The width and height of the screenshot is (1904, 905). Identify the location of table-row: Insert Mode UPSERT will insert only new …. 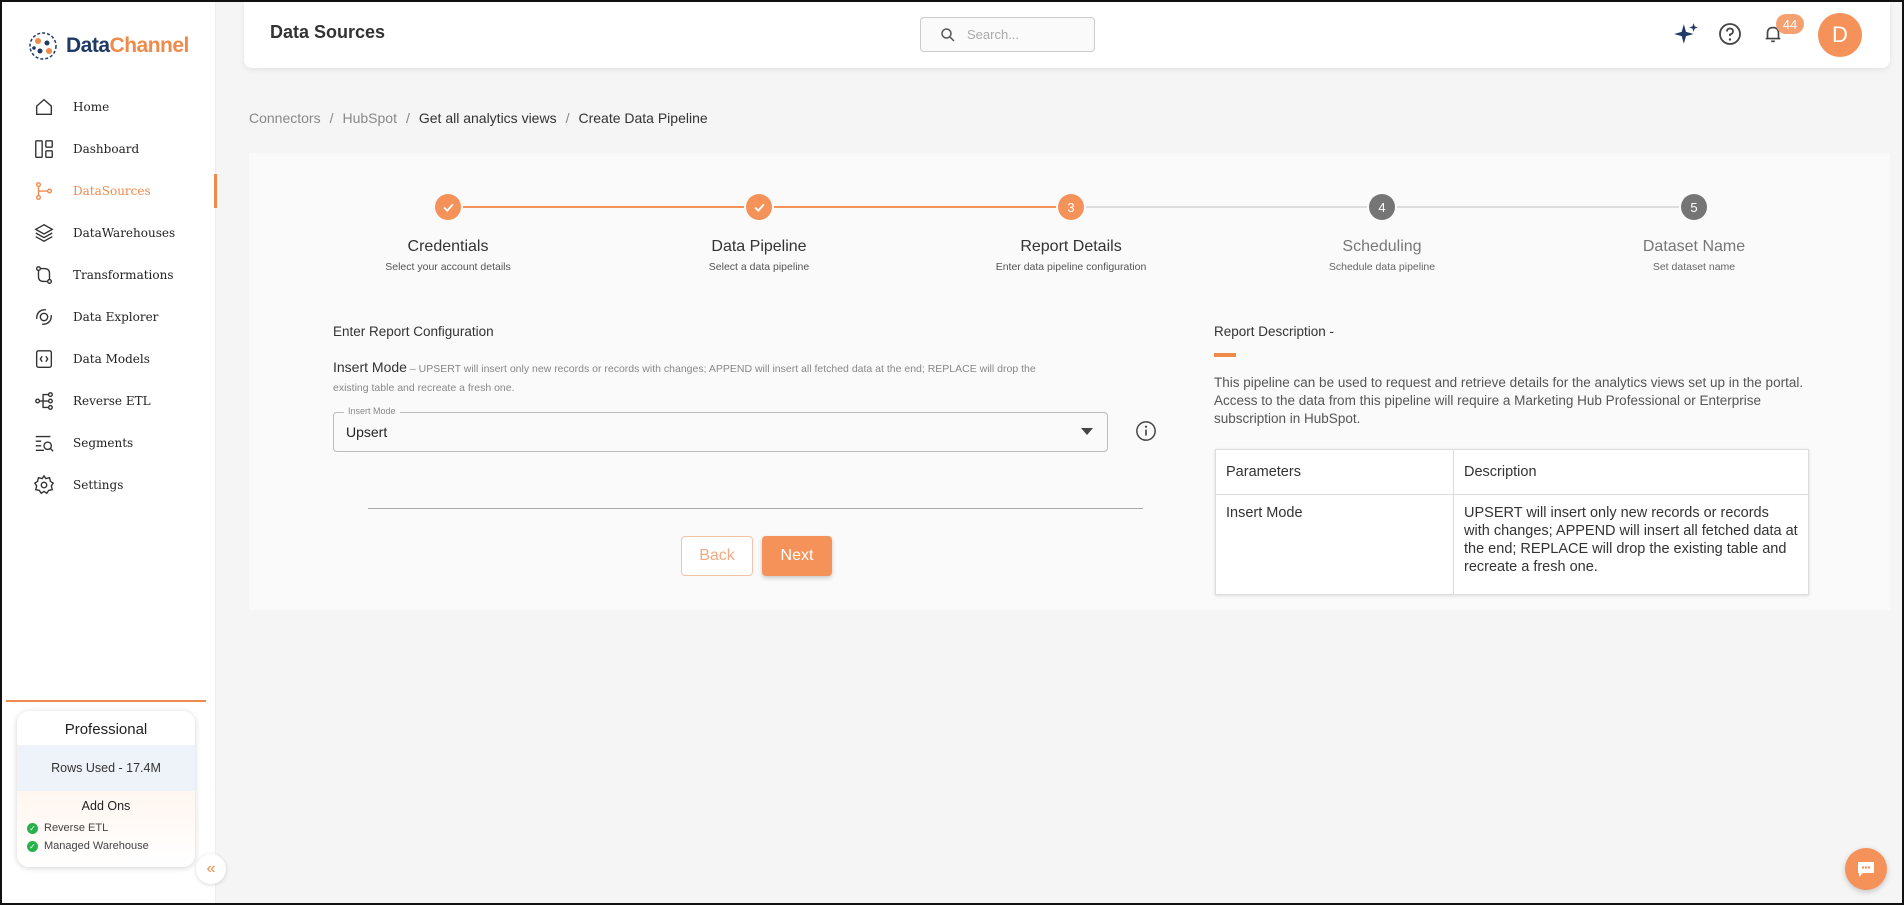
(1512, 544).